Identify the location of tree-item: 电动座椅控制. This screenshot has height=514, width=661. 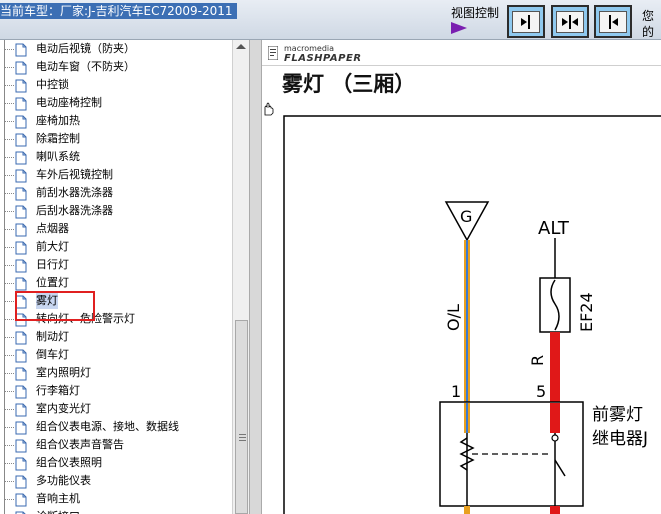
(116, 103).